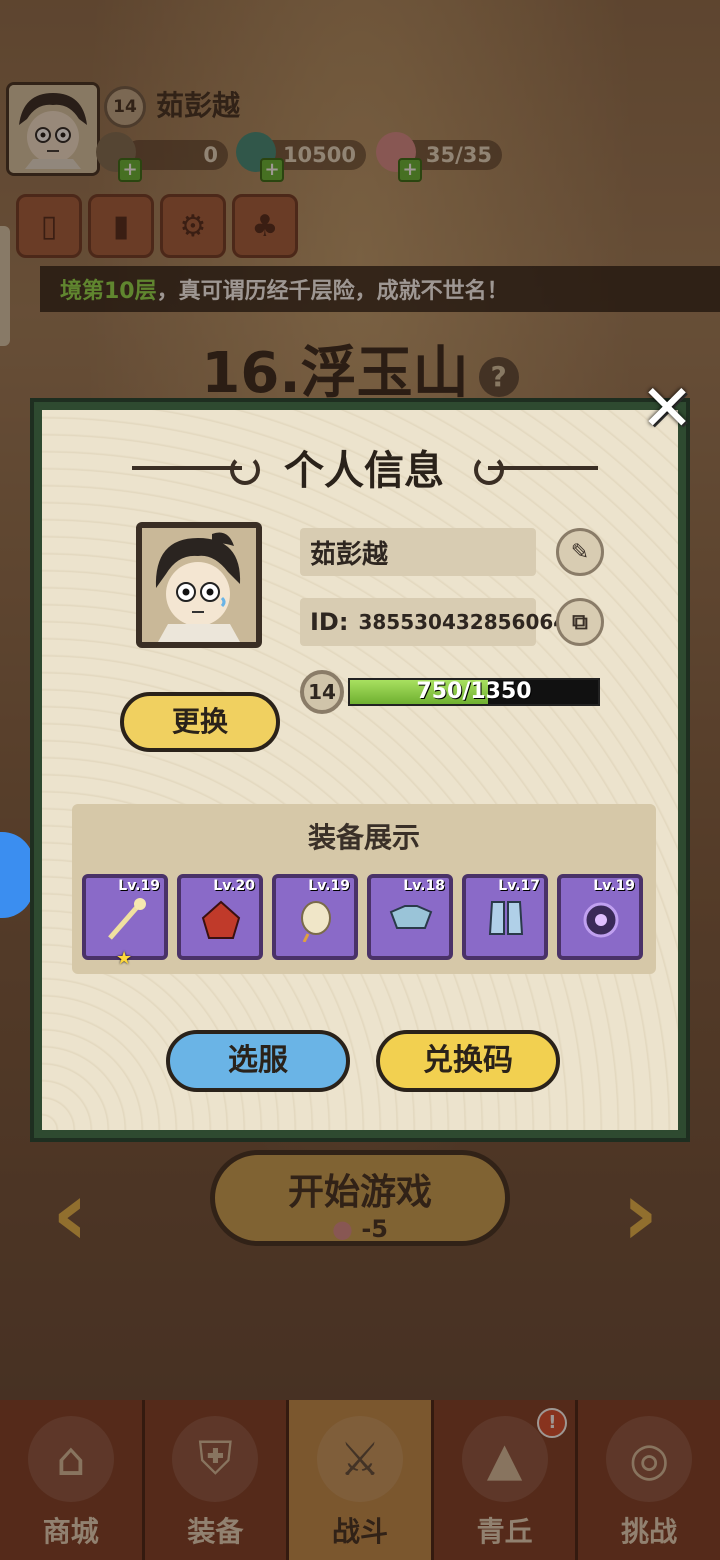 The image size is (720, 1560). I want to click on equipment-slot: Lv.19 ★, so click(125, 921).